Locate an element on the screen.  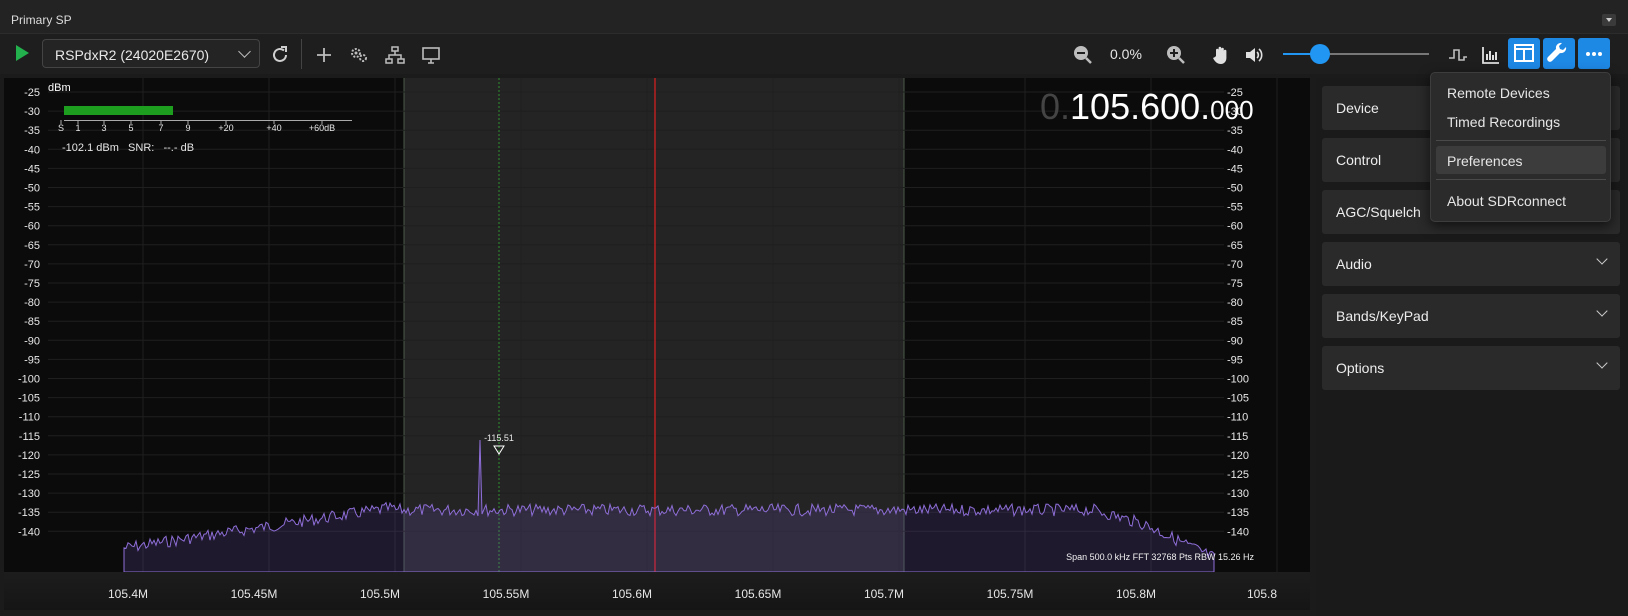
x-tick-label: 105.4M is located at coordinates (128, 594).